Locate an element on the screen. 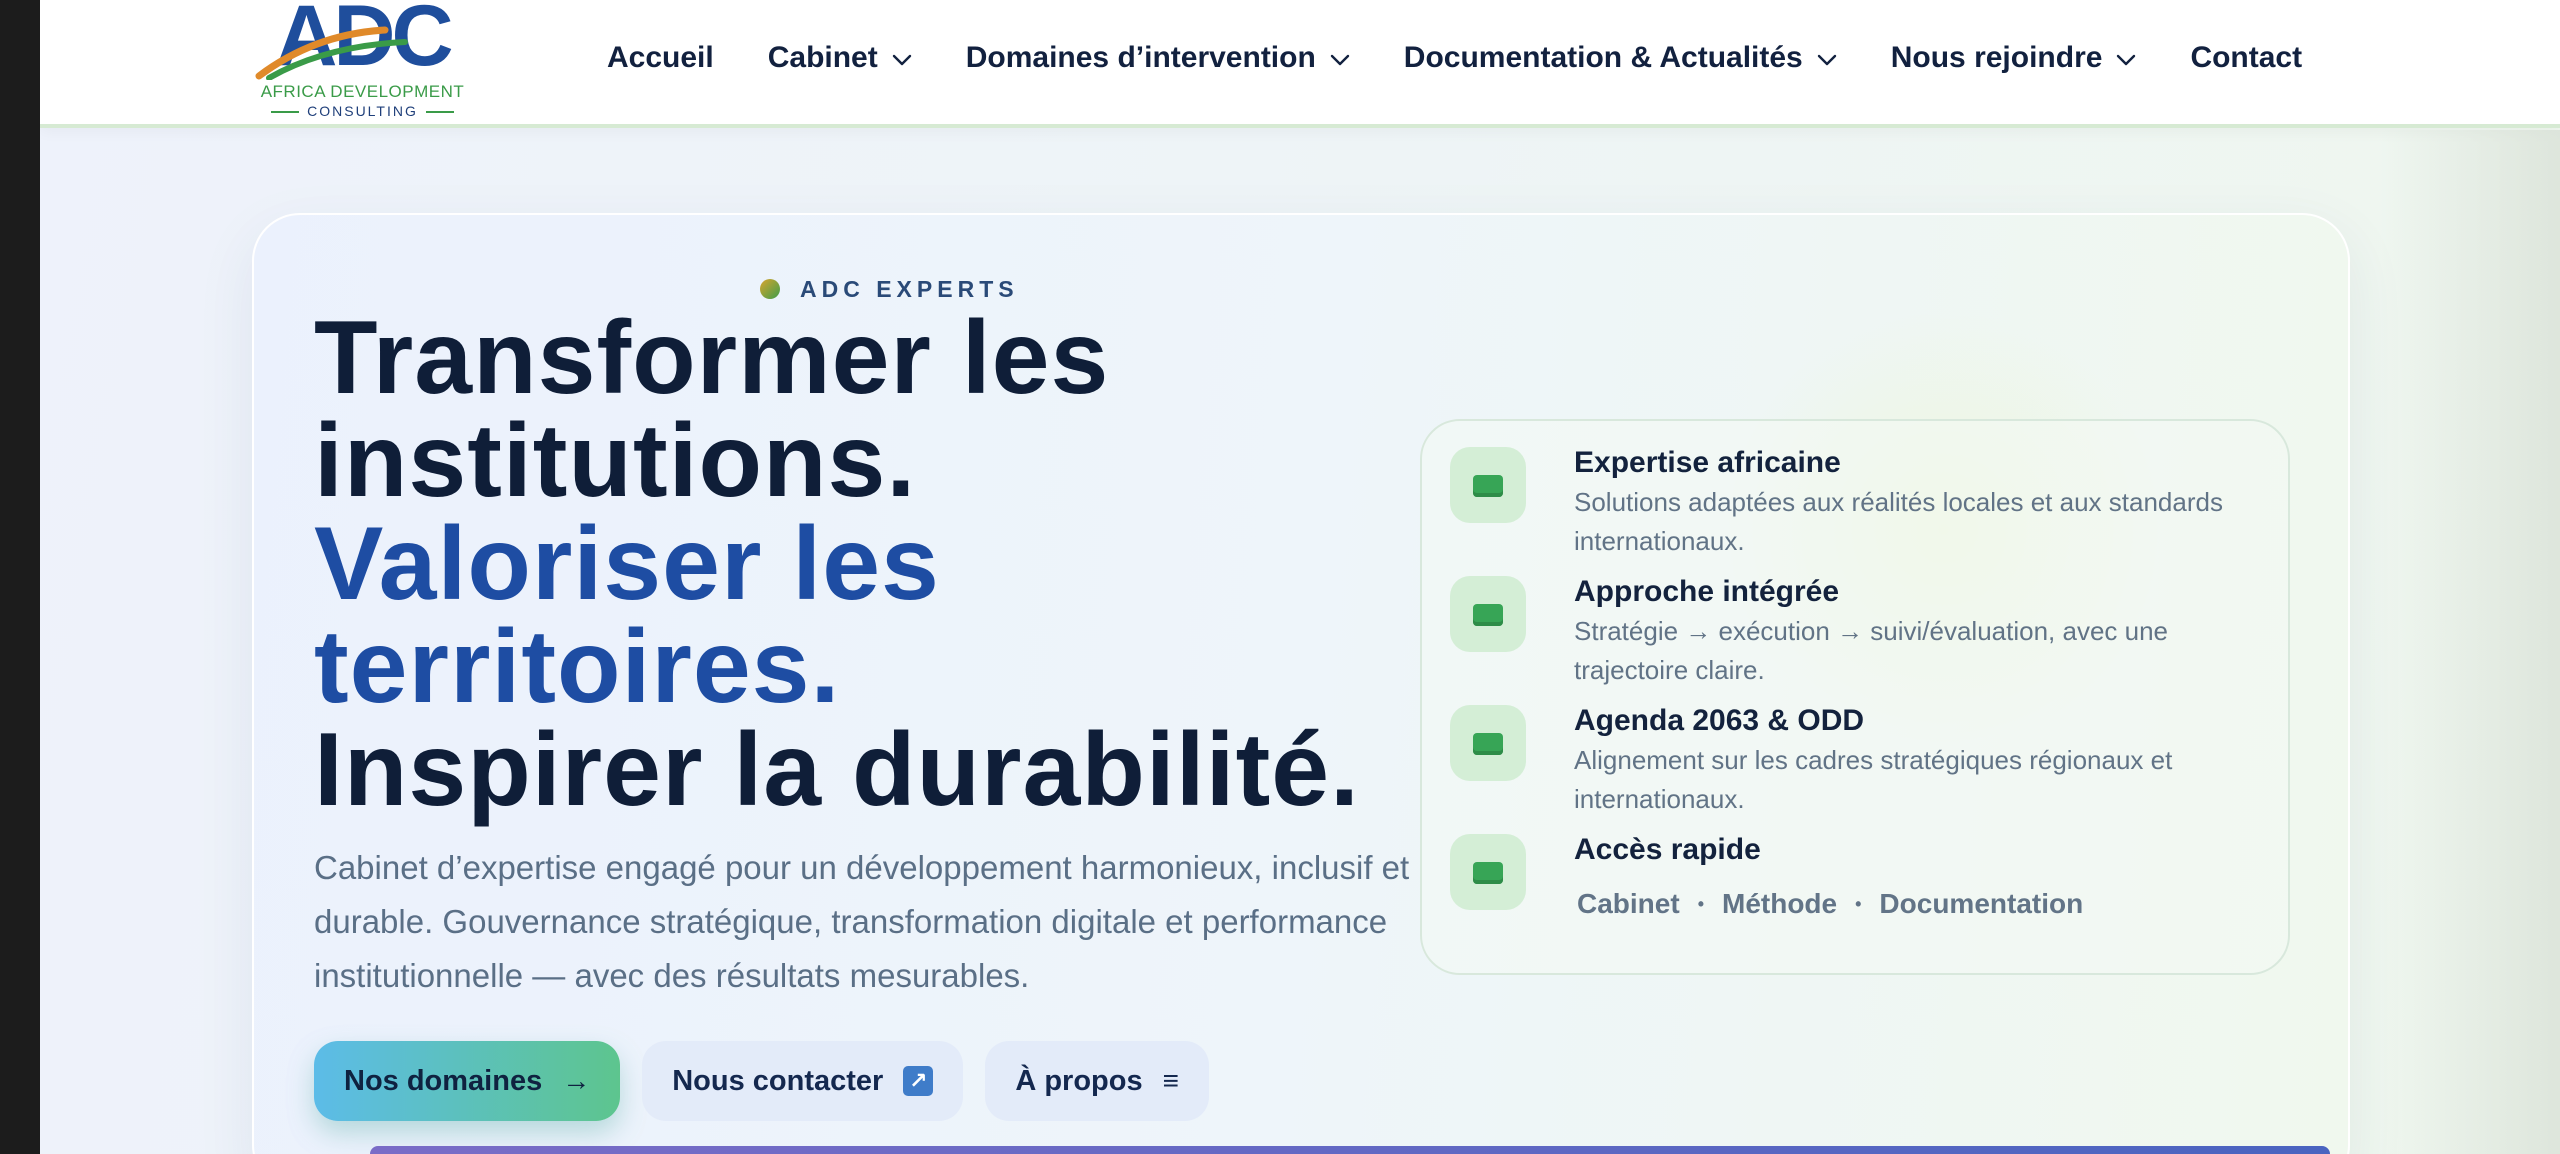  adc-logo: ADC AFRICA DEVELOPMENT CONSULTING is located at coordinates (362, 62).